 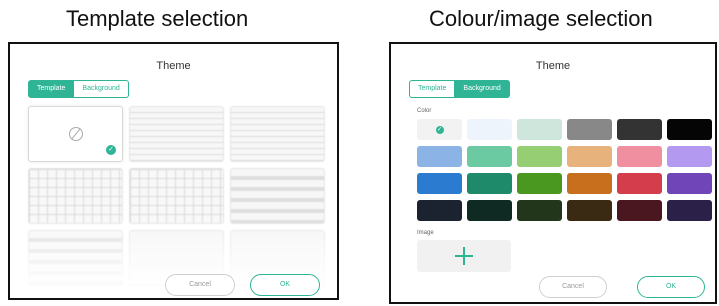 I want to click on caption-colour-image-selection: Colour/image selection, so click(x=541, y=18).